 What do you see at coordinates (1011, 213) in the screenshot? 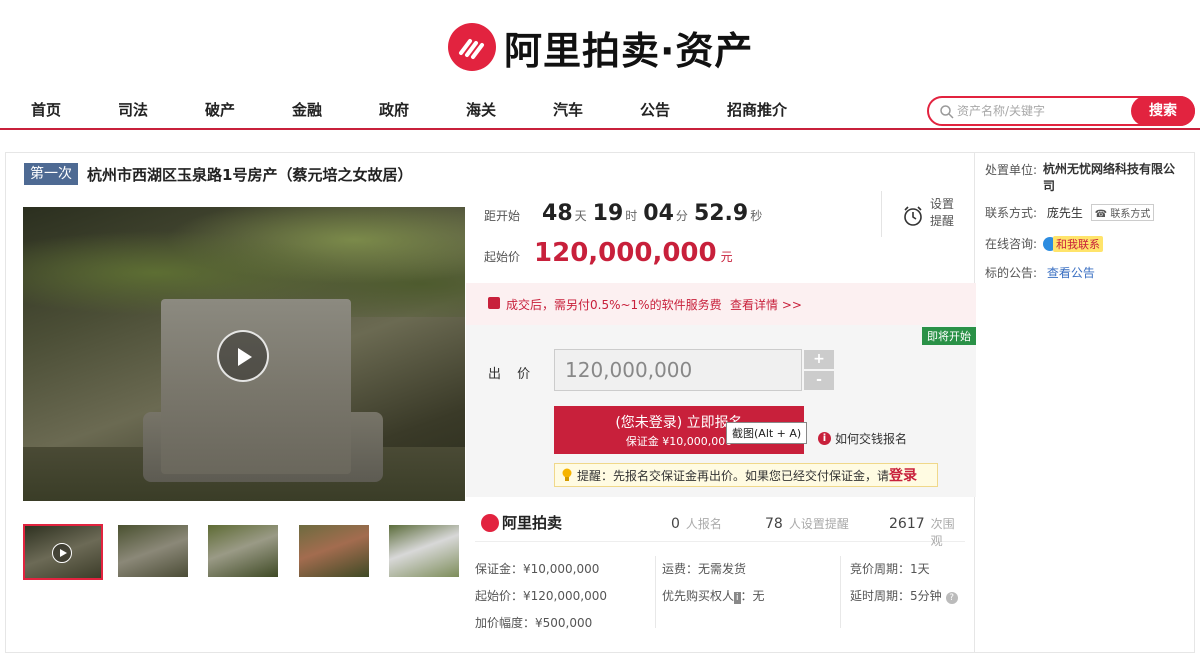
I see `contact-label: 联系方式:` at bounding box center [1011, 213].